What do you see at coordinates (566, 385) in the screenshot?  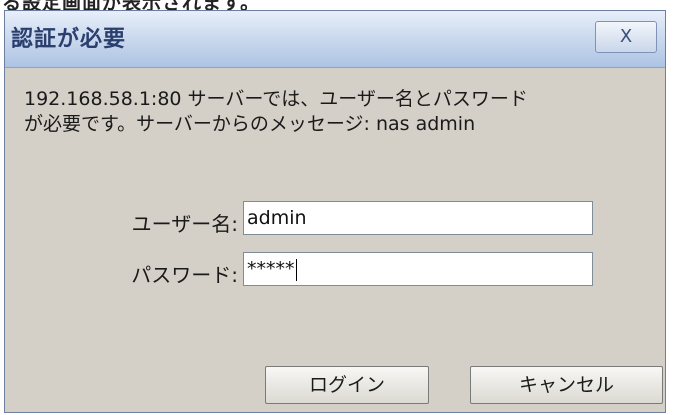 I see `cancel-button: キャンセル` at bounding box center [566, 385].